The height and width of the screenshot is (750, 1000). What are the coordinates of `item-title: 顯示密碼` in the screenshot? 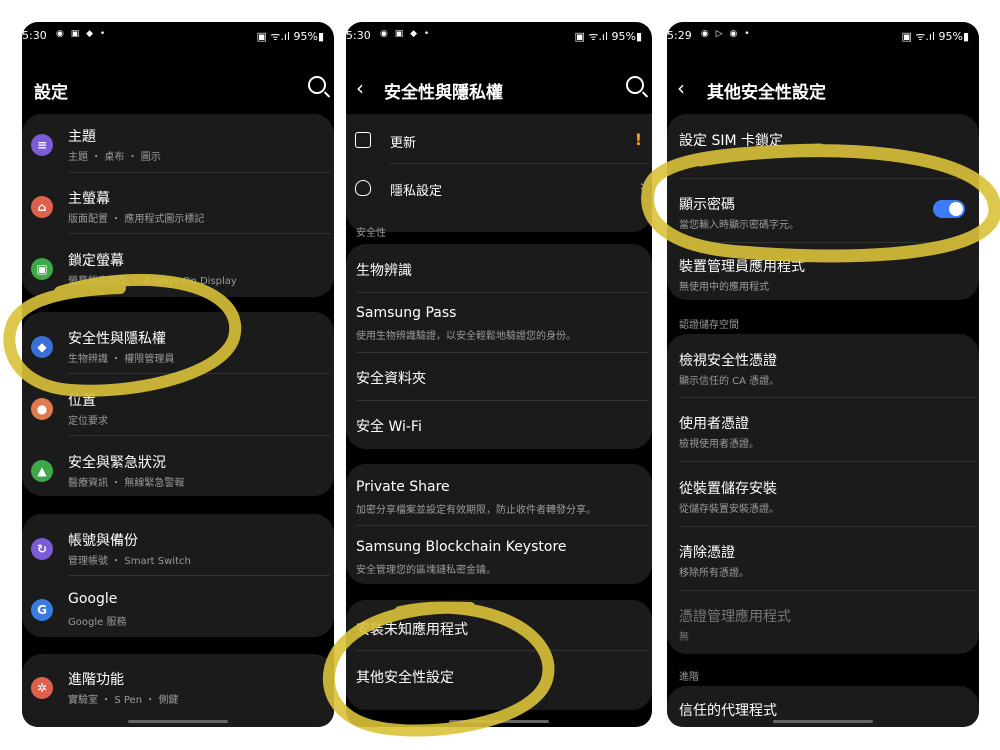 It's located at (707, 205).